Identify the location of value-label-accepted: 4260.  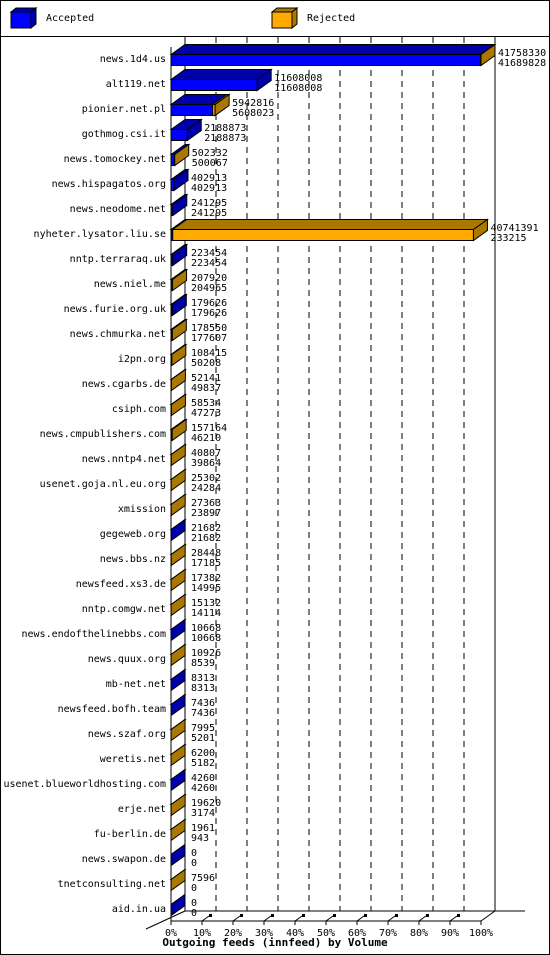
(203, 788).